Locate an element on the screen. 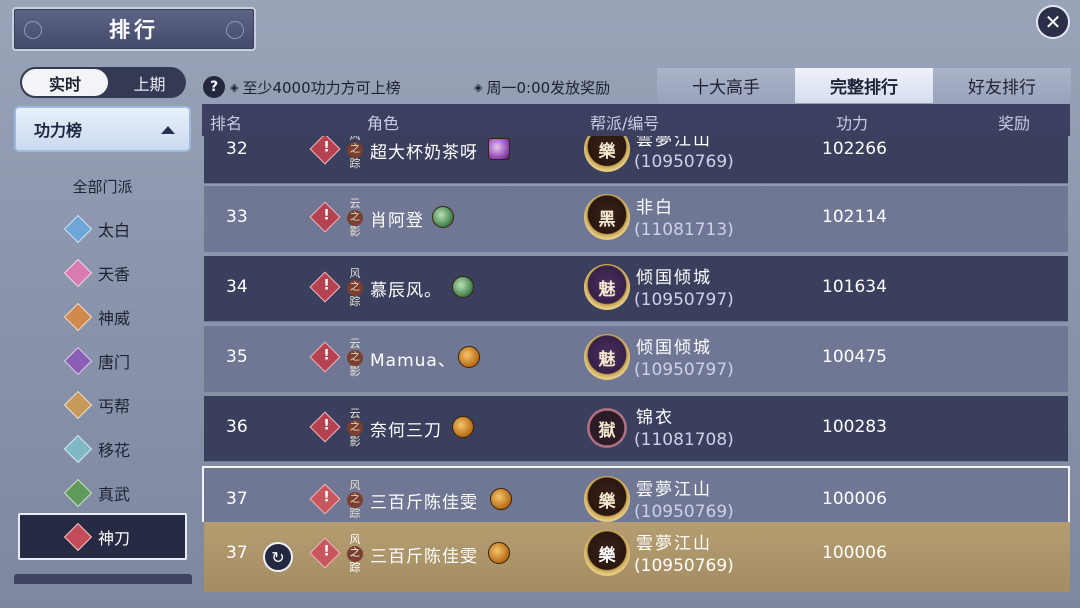 This screenshot has height=608, width=1080. title-plaque: 排行 is located at coordinates (134, 29).